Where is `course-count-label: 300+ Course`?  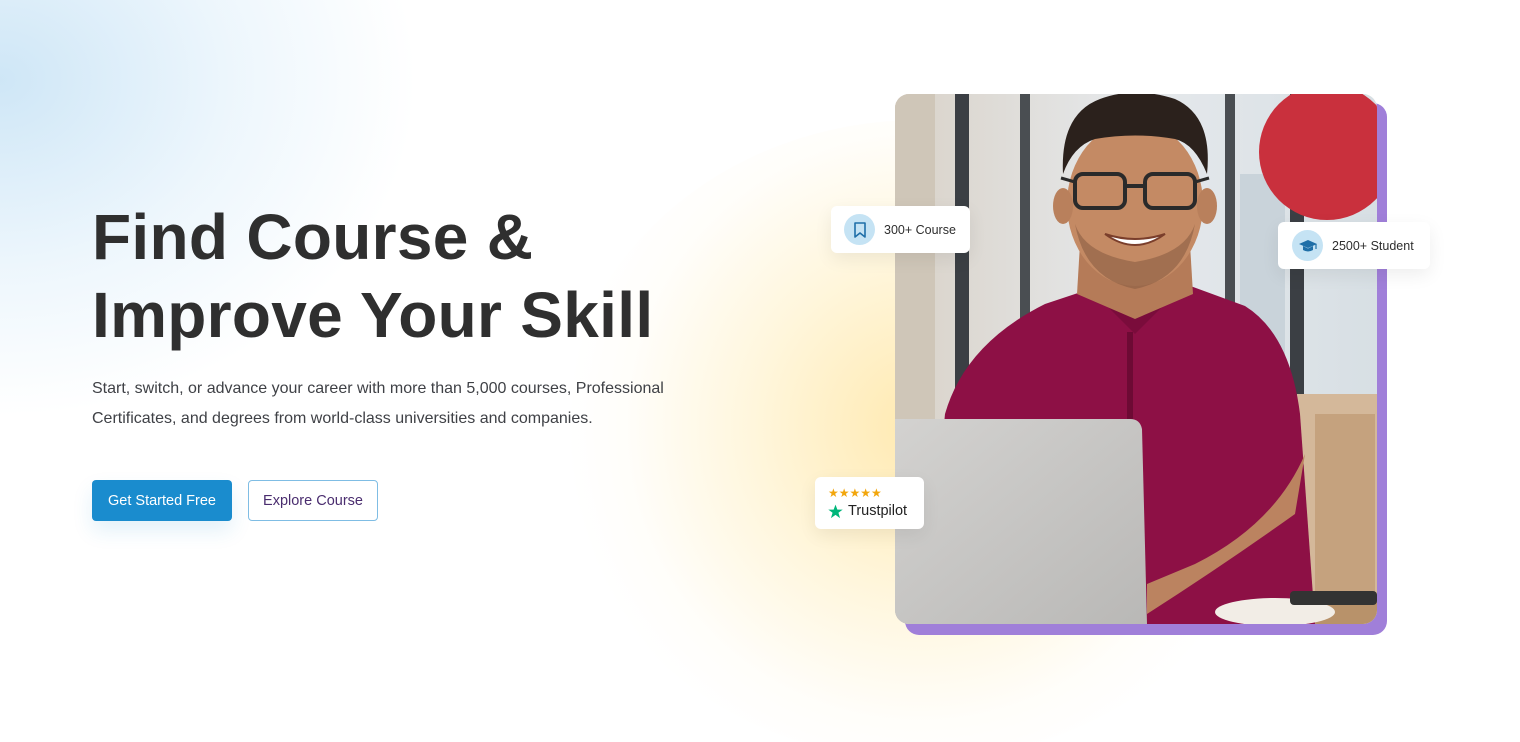
course-count-label: 300+ Course is located at coordinates (920, 229).